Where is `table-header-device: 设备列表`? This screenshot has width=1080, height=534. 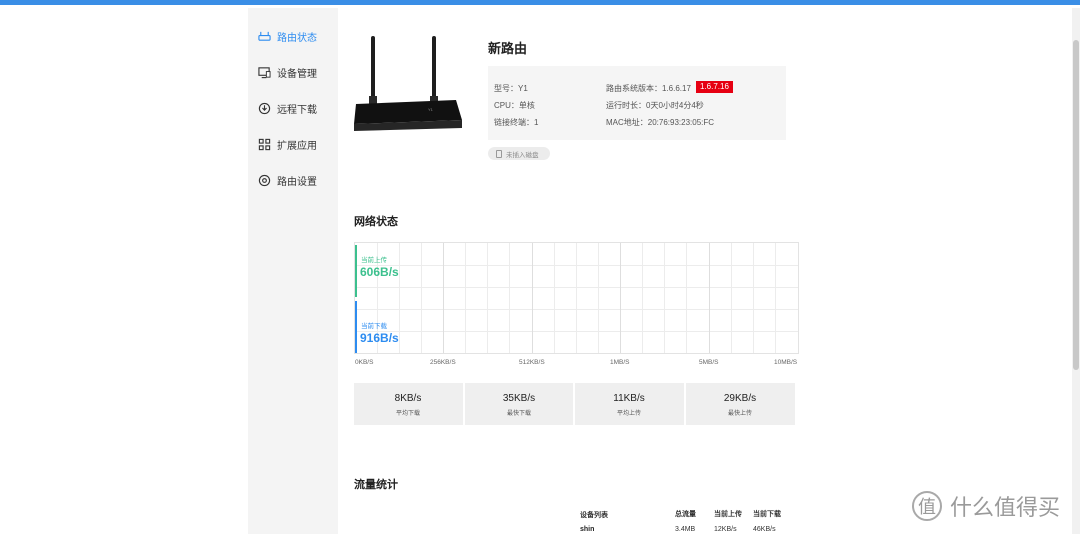 table-header-device: 设备列表 is located at coordinates (594, 515).